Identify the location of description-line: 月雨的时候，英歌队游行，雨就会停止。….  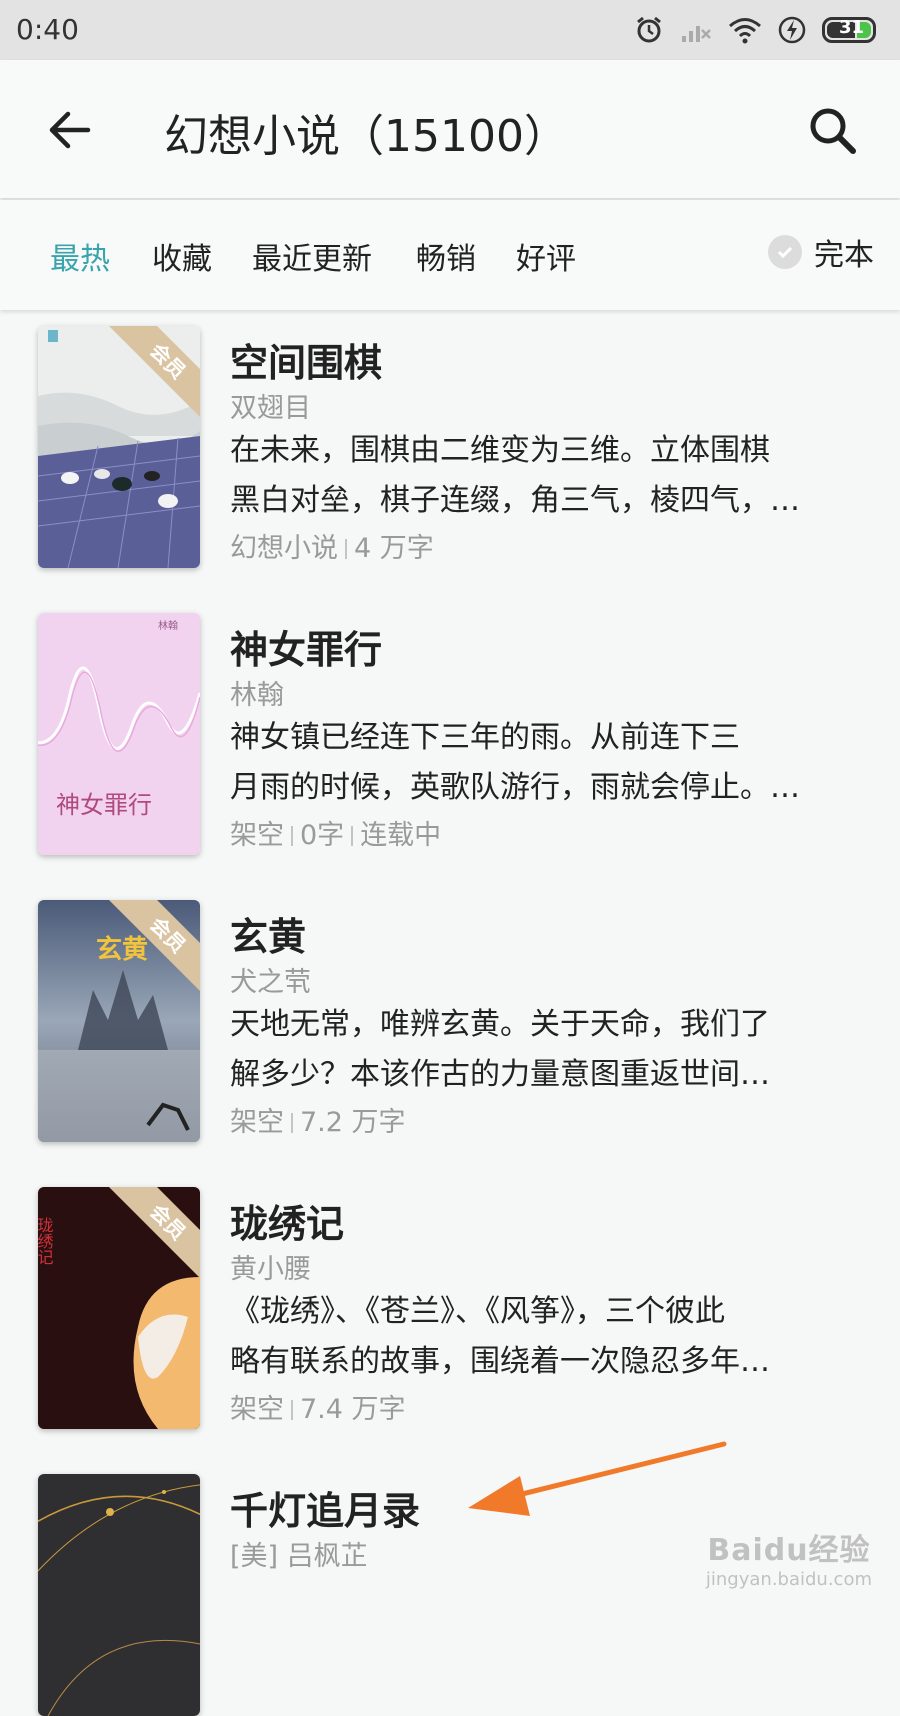
(515, 787).